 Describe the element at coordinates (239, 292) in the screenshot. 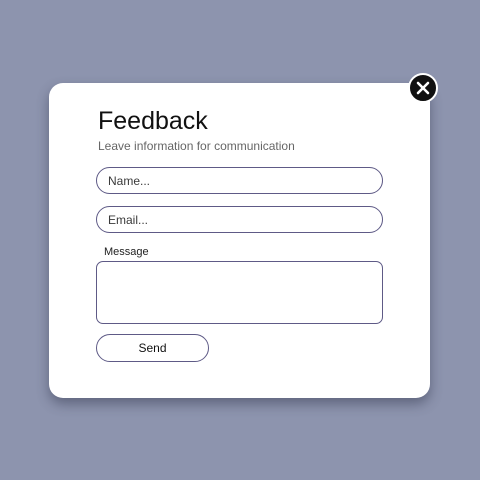

I see `message-field` at that location.